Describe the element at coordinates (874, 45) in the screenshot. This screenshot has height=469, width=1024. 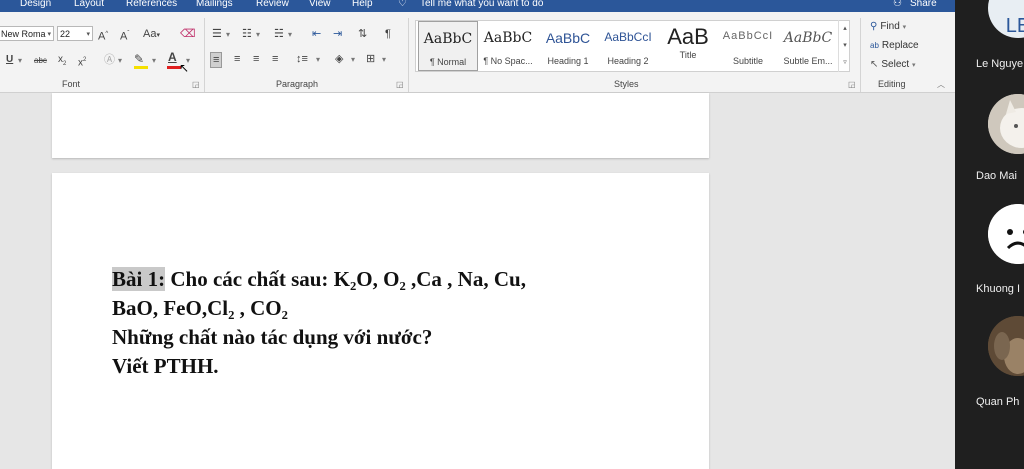
I see `replace-icon: ab` at that location.